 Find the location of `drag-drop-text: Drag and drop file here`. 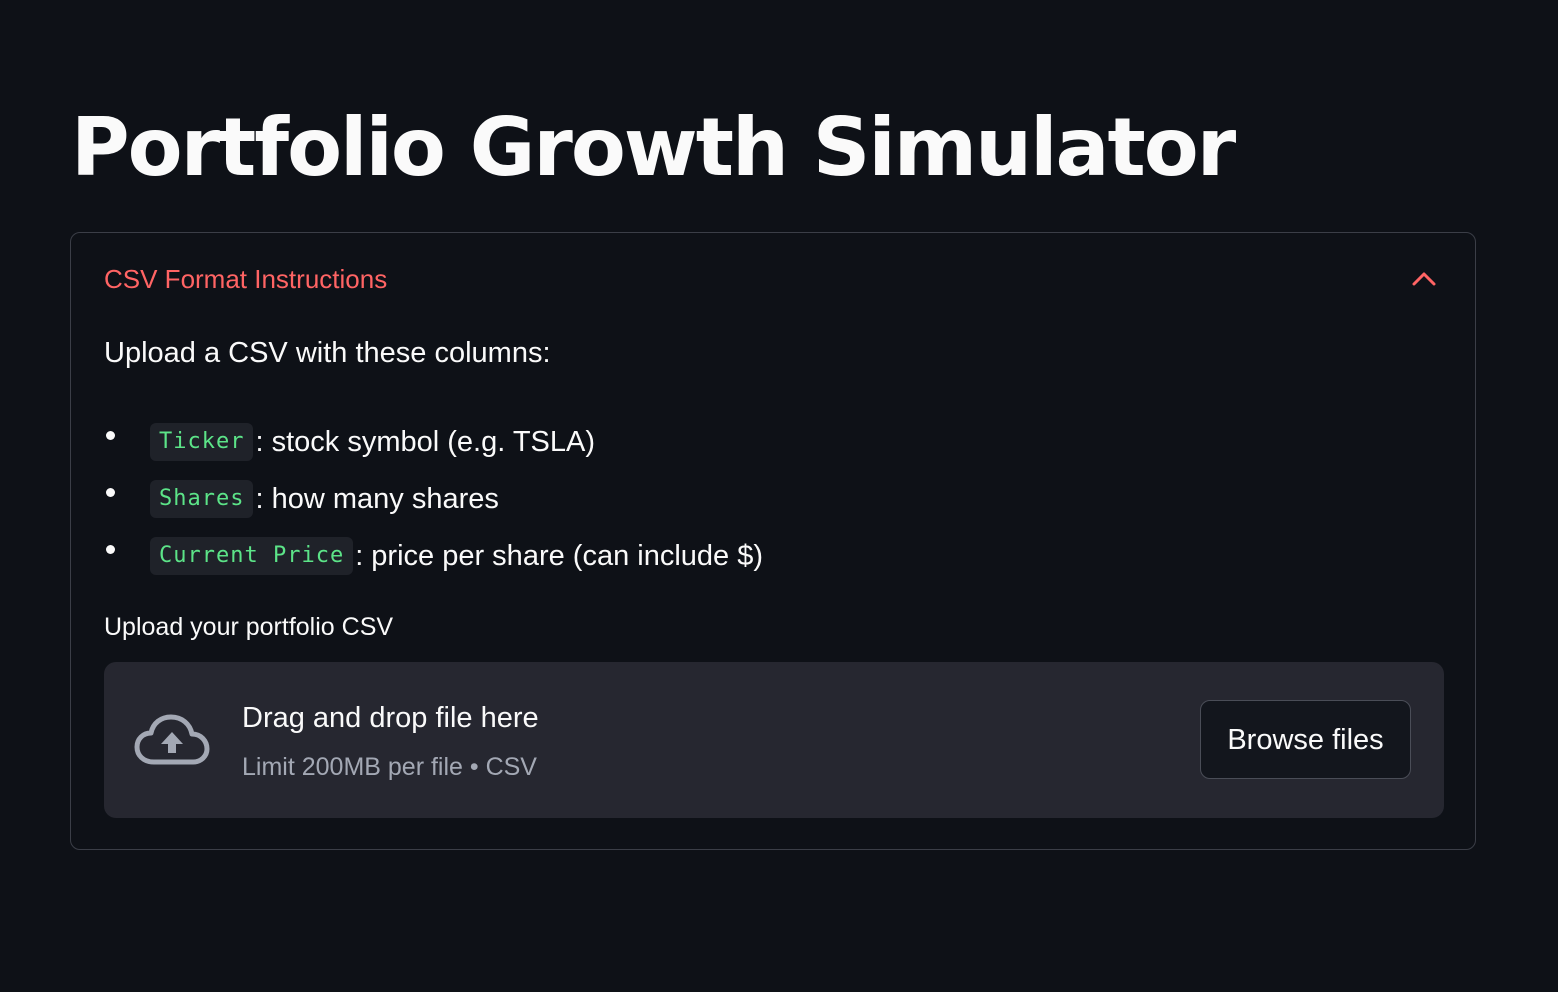

drag-drop-text: Drag and drop file here is located at coordinates (390, 718).